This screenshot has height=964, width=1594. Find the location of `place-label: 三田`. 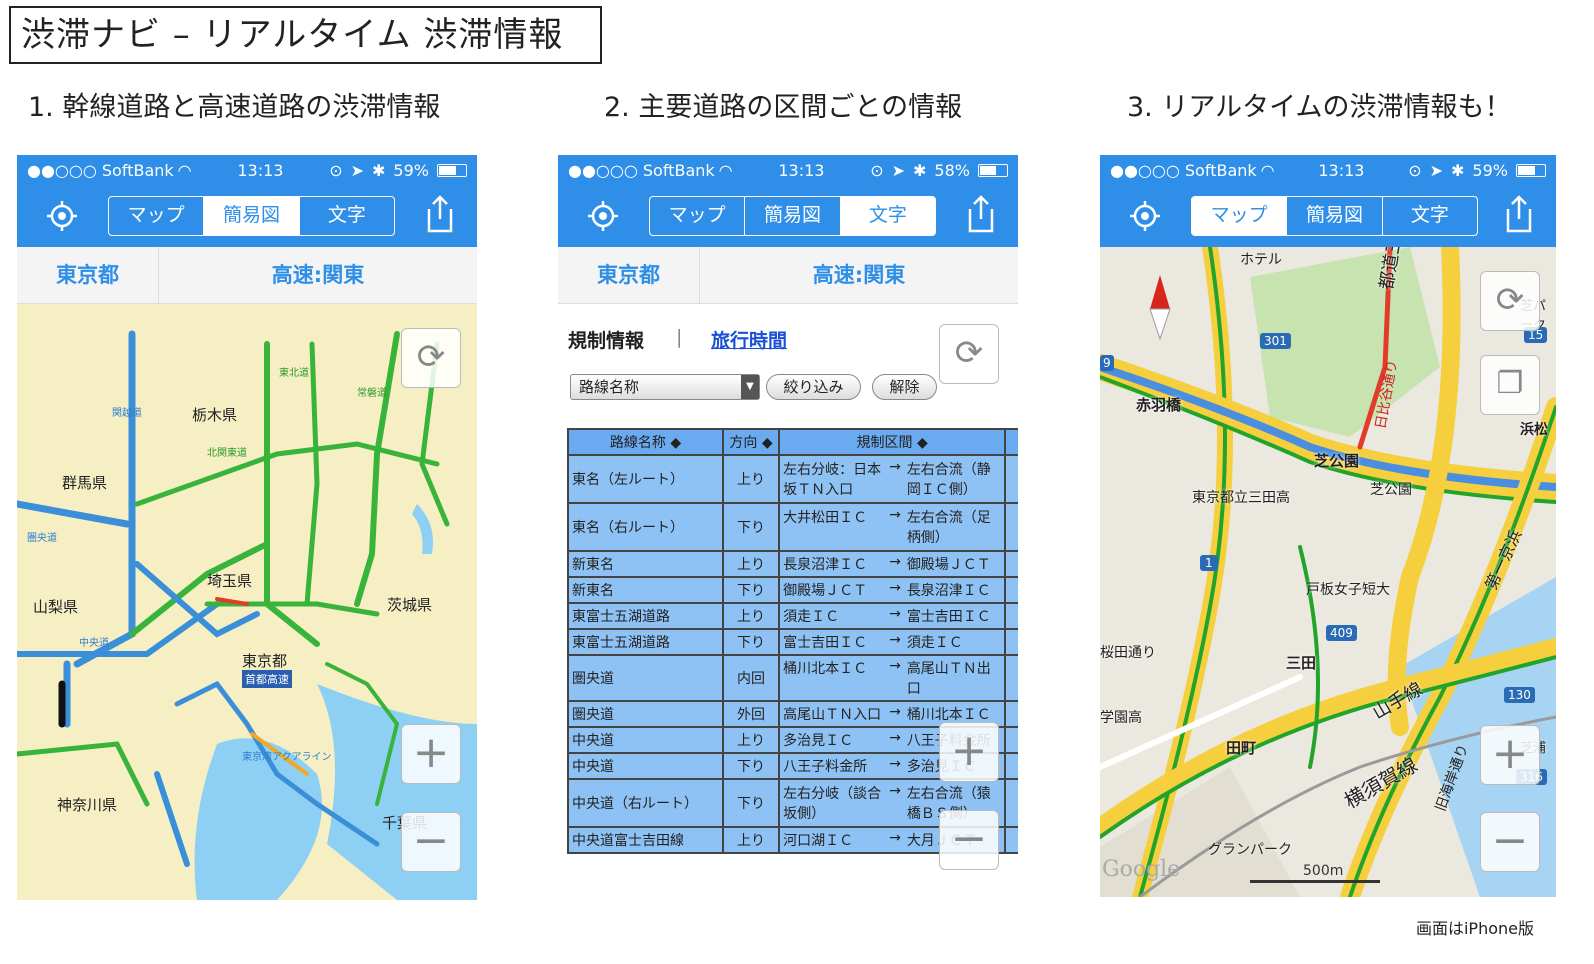

place-label: 三田 is located at coordinates (1301, 663).